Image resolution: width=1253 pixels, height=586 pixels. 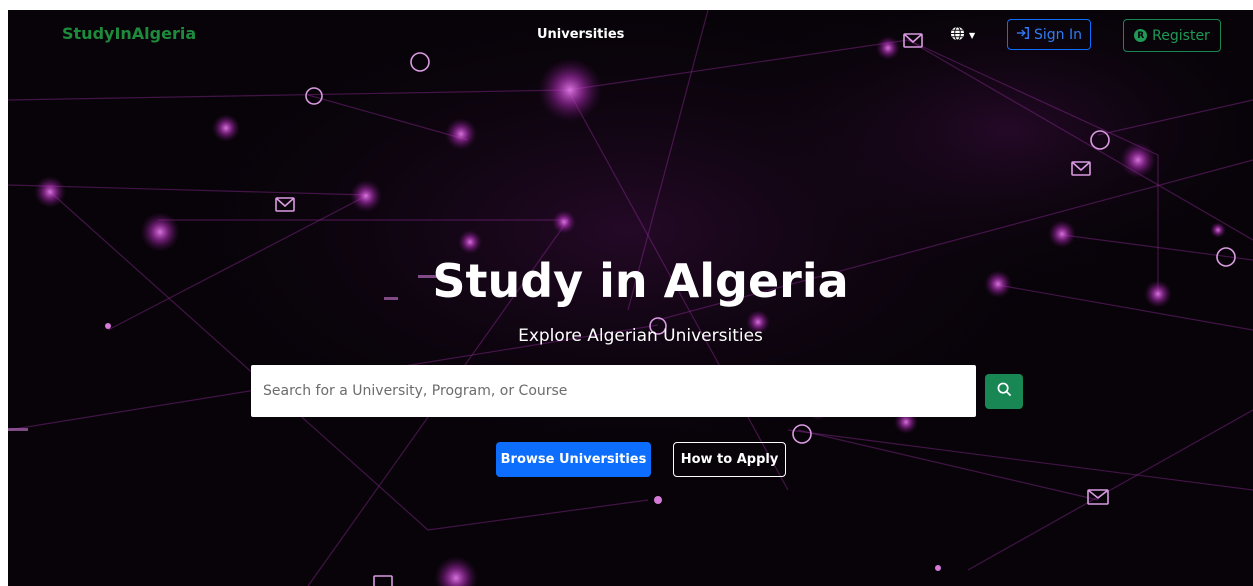 What do you see at coordinates (1141, 35) in the screenshot?
I see `r-circle-icon: R` at bounding box center [1141, 35].